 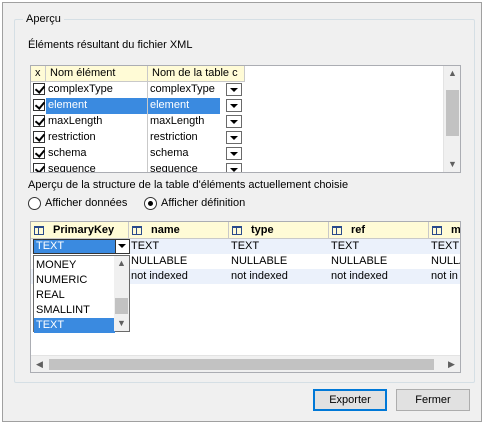 I want to click on list-item: complexType complexType, so click(x=138, y=90).